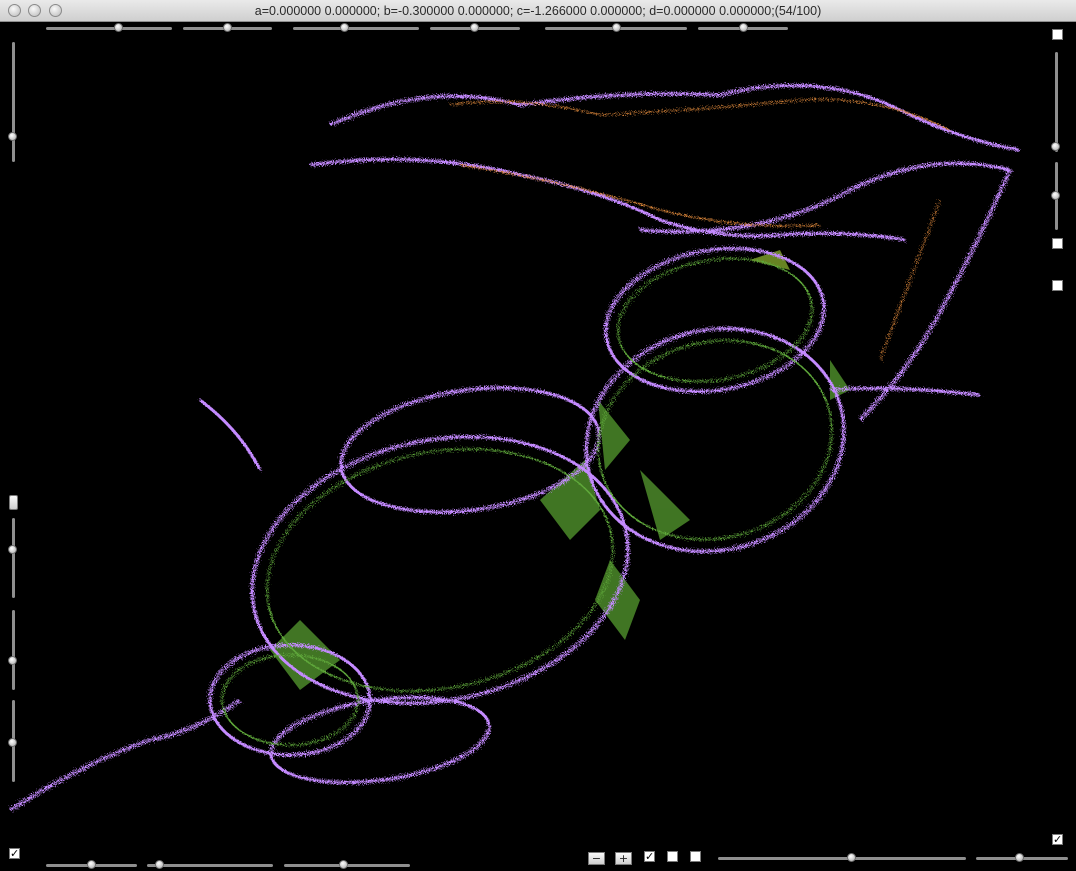  Describe the element at coordinates (649, 856) in the screenshot. I see `checkbox-bottom-mid-1: ✓` at that location.